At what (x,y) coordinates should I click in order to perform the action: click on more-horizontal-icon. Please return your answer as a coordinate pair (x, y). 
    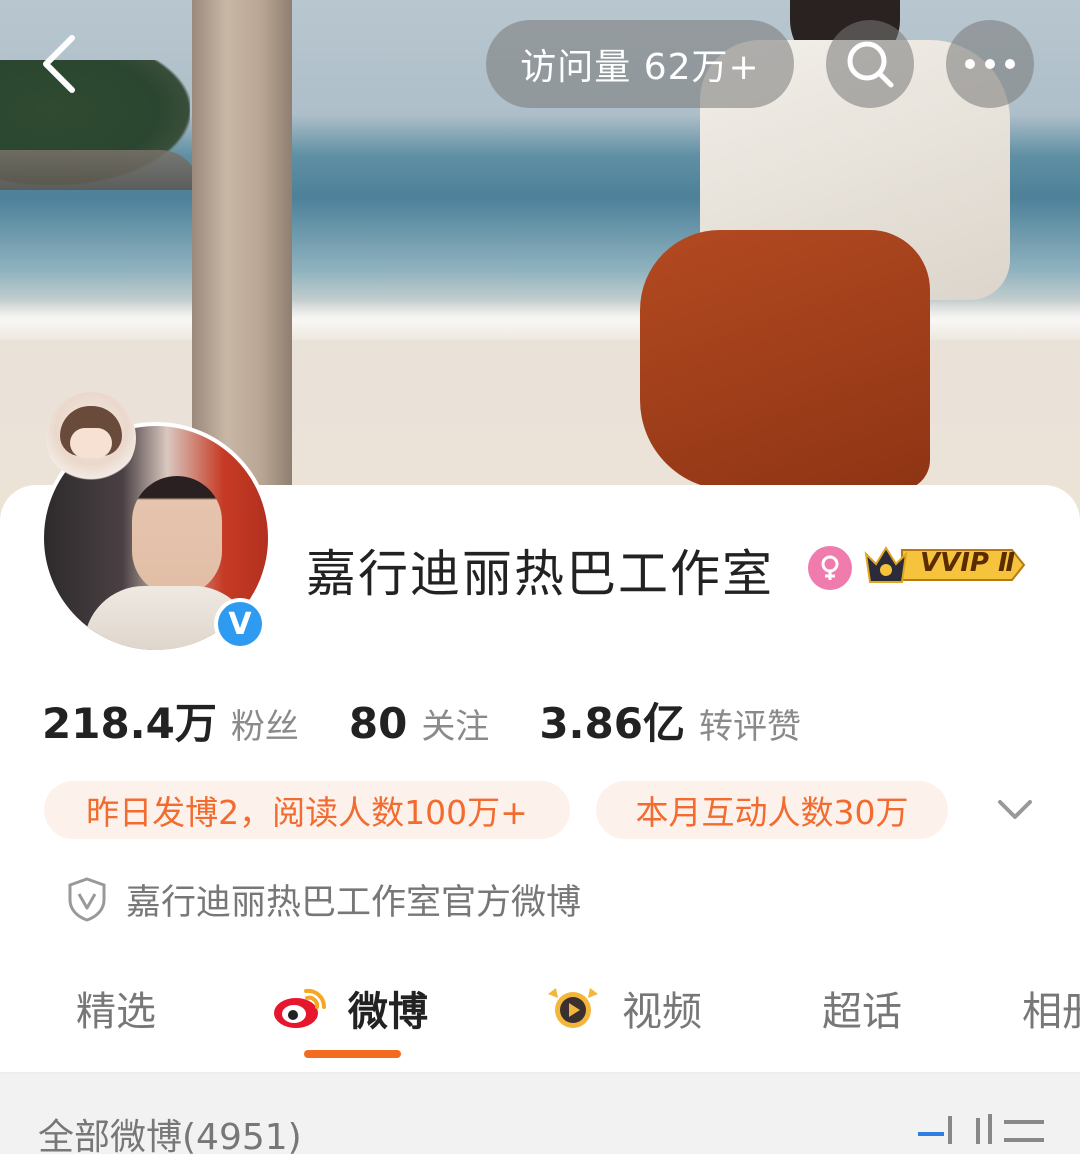
    Looking at the image, I should click on (990, 64).